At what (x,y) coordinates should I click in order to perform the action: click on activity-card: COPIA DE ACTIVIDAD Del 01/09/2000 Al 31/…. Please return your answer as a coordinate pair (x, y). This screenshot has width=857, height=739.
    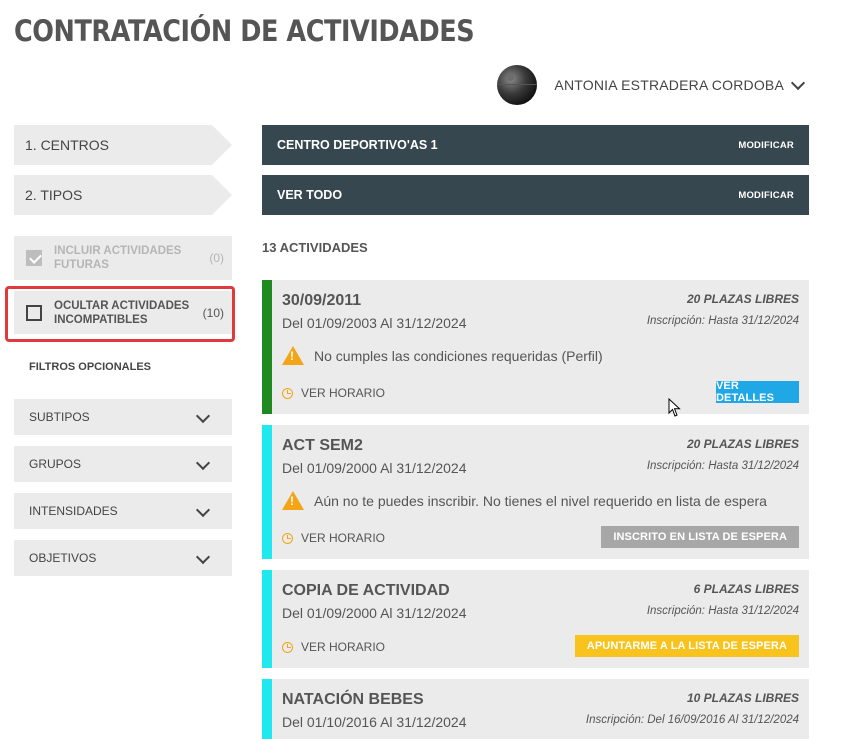
    Looking at the image, I should click on (535, 619).